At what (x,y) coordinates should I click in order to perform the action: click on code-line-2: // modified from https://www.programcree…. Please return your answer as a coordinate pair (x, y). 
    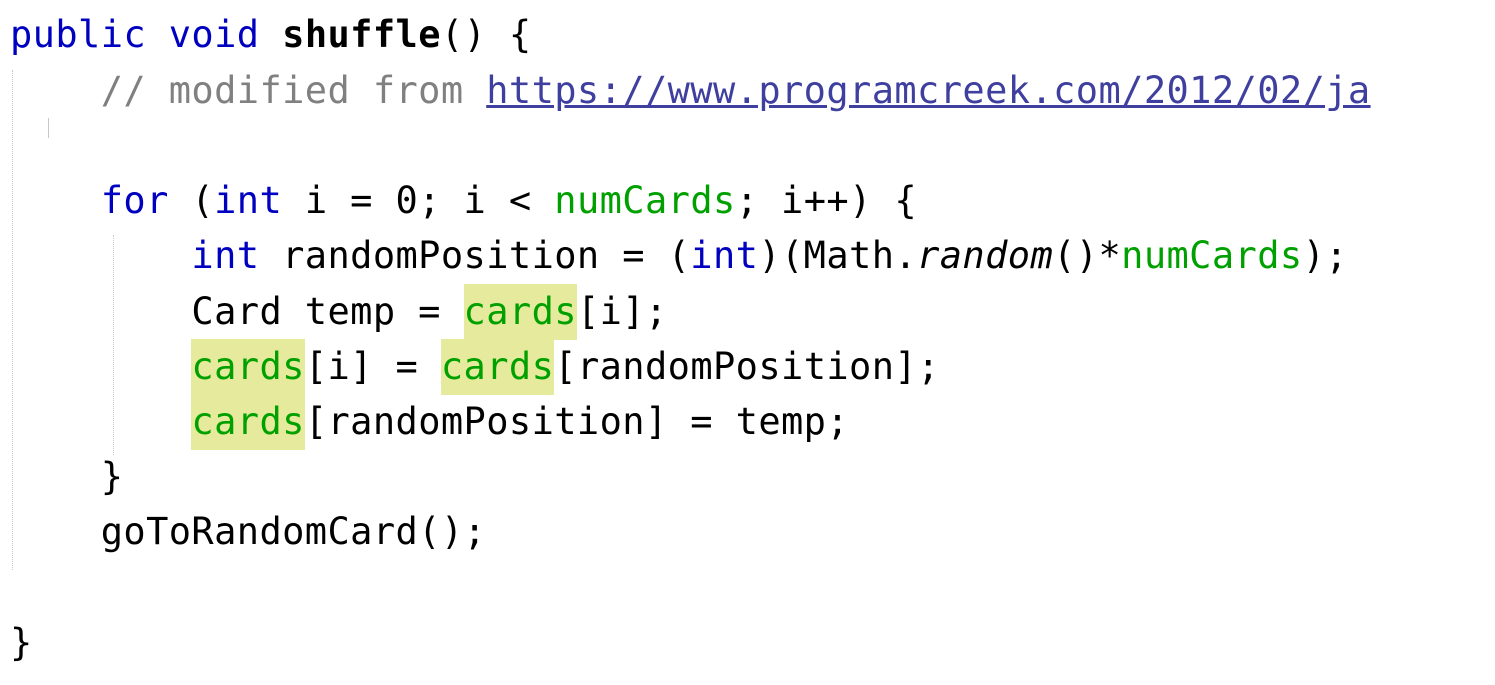
    Looking at the image, I should click on (690, 91).